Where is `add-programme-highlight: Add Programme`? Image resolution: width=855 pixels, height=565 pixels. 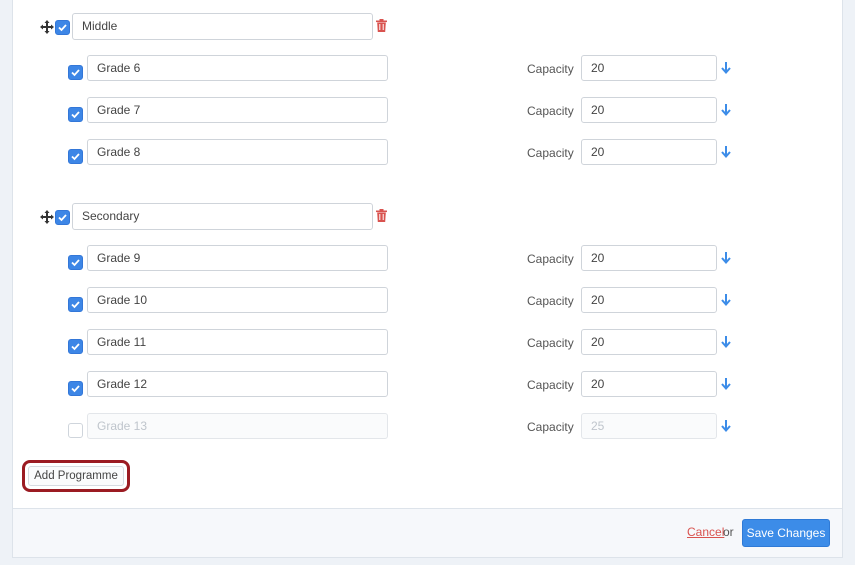
add-programme-highlight: Add Programme is located at coordinates (76, 476).